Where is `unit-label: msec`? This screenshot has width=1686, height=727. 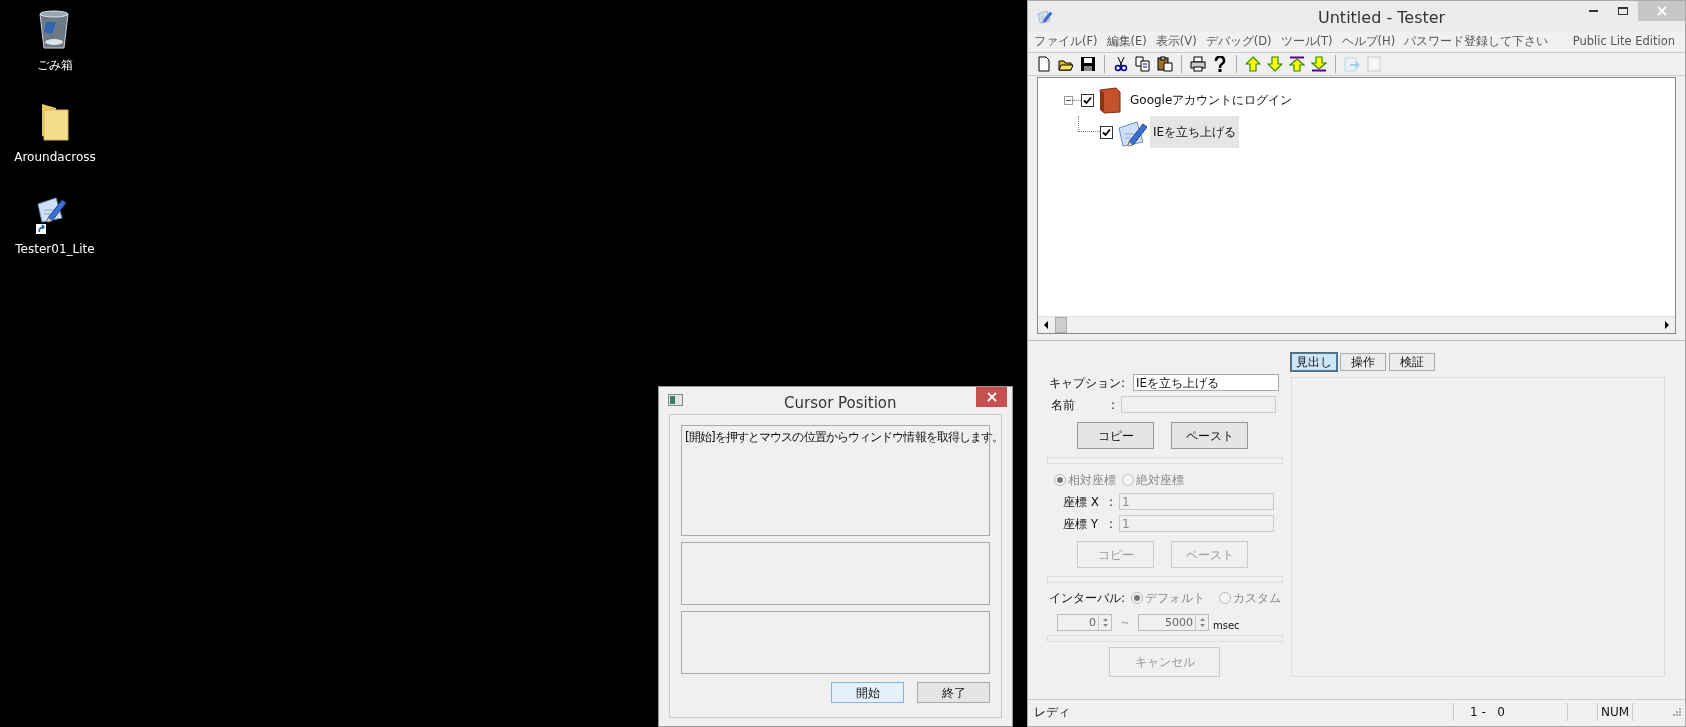 unit-label: msec is located at coordinates (1226, 626).